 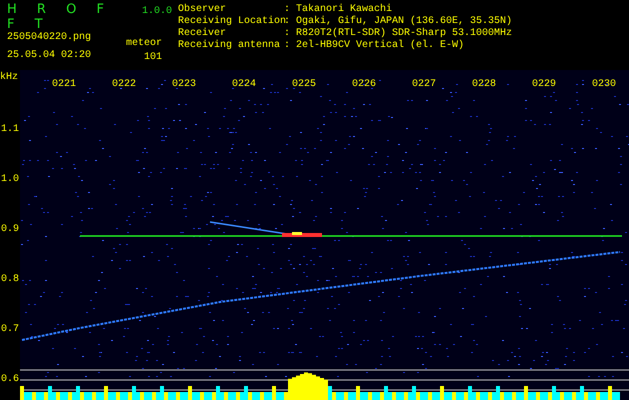 What do you see at coordinates (364, 85) in the screenshot?
I see `time-label: 0226` at bounding box center [364, 85].